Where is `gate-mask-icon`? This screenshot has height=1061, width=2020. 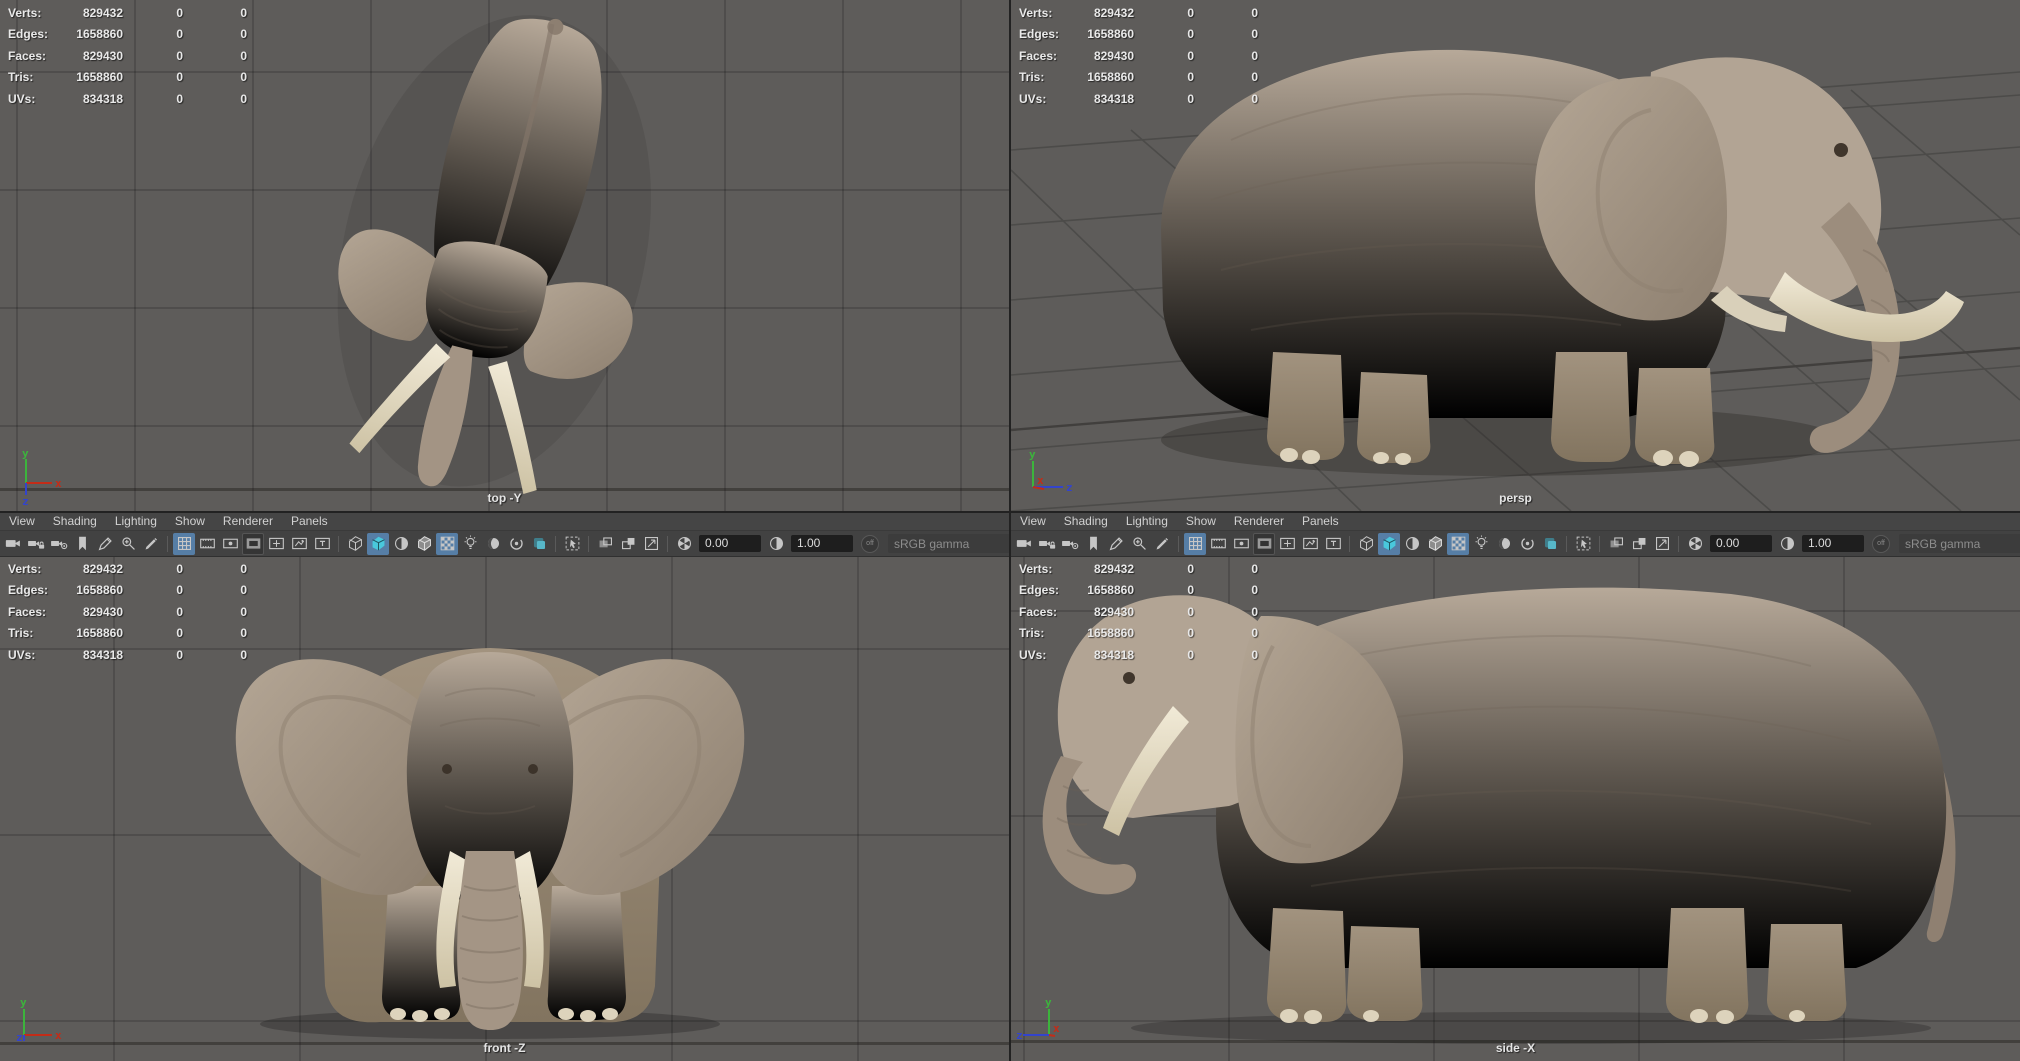 gate-mask-icon is located at coordinates (253, 543).